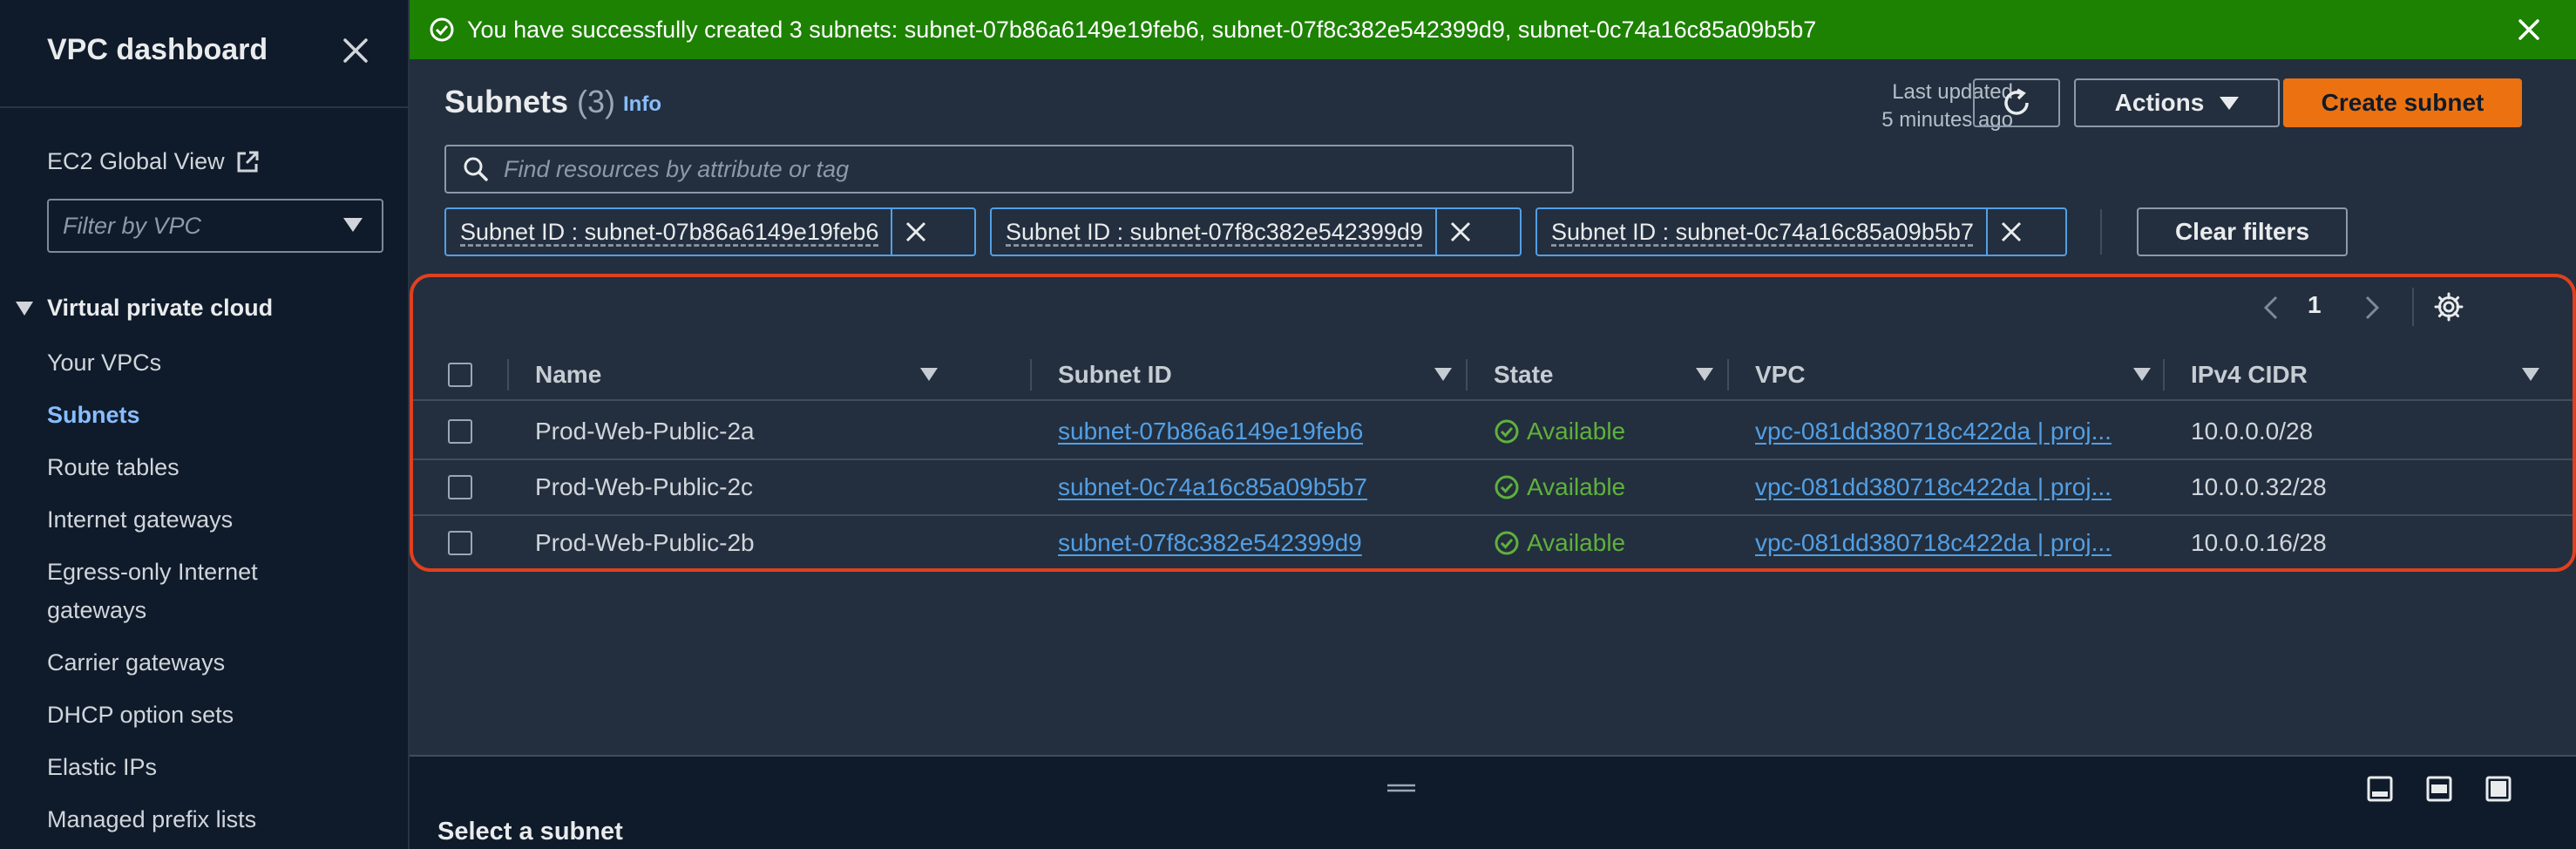 Image resolution: width=2576 pixels, height=849 pixels. Describe the element at coordinates (2449, 307) in the screenshot. I see `gear-icon` at that location.